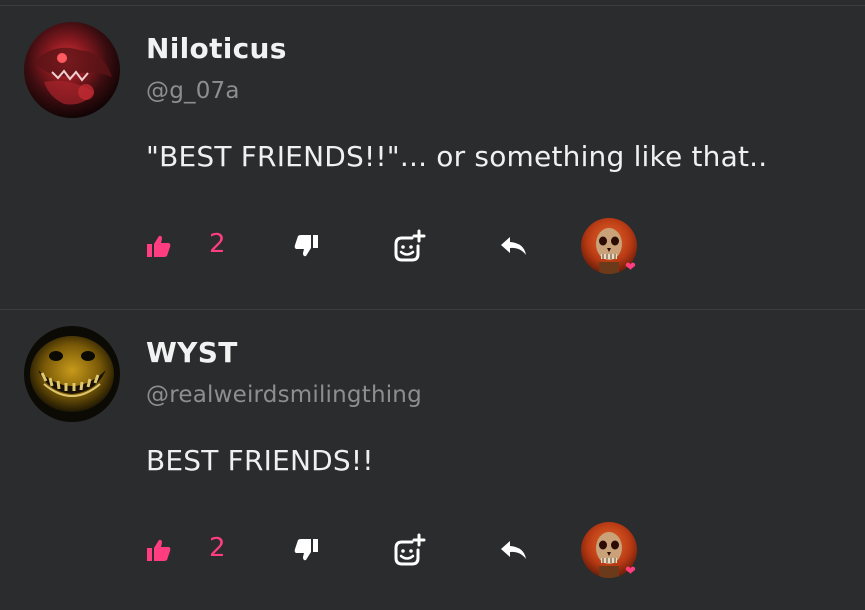  I want to click on comment-text: BEST FRIENDS!!, so click(260, 460).